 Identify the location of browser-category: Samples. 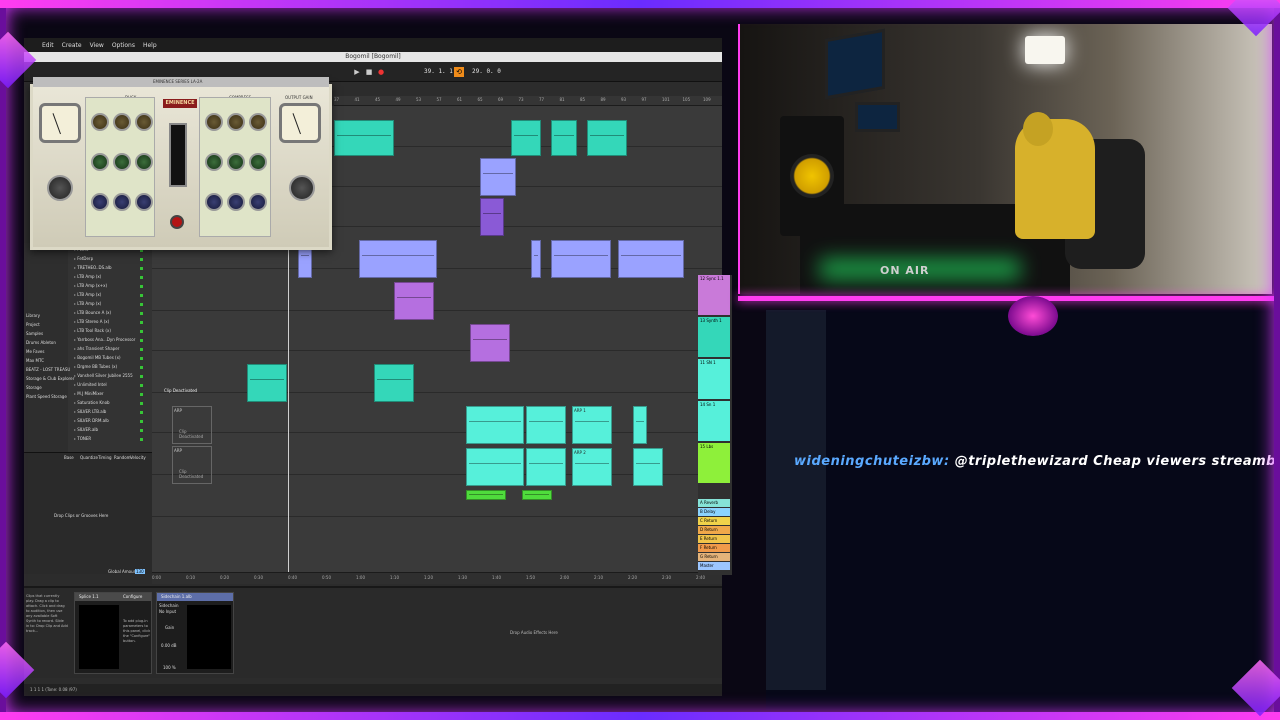
(34, 333).